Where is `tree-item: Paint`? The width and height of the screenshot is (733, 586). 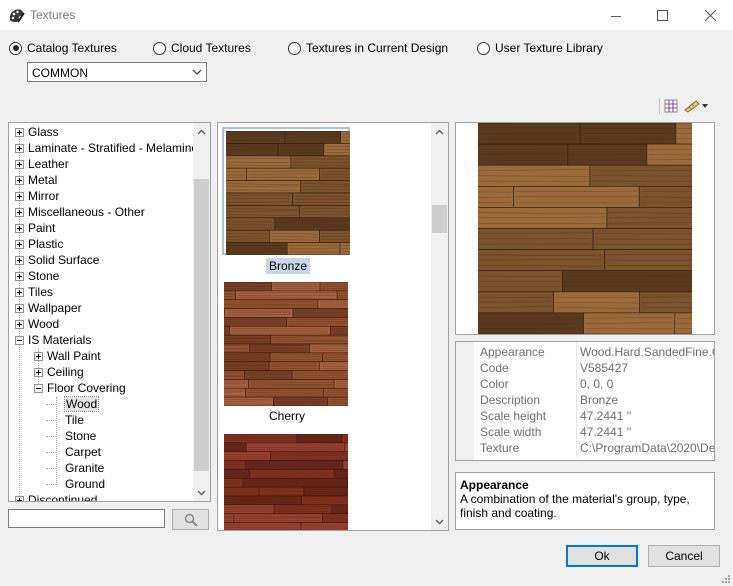 tree-item: Paint is located at coordinates (35, 228).